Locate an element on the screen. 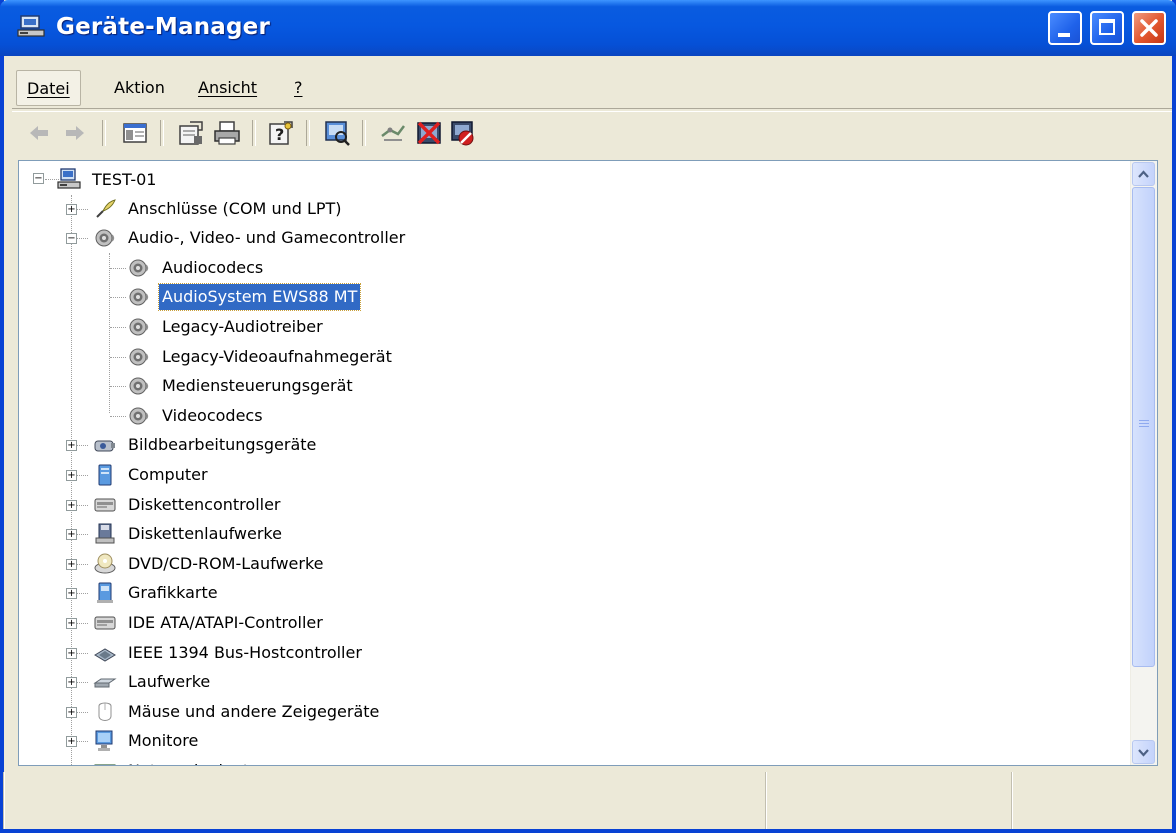  disable-icon is located at coordinates (463, 133).